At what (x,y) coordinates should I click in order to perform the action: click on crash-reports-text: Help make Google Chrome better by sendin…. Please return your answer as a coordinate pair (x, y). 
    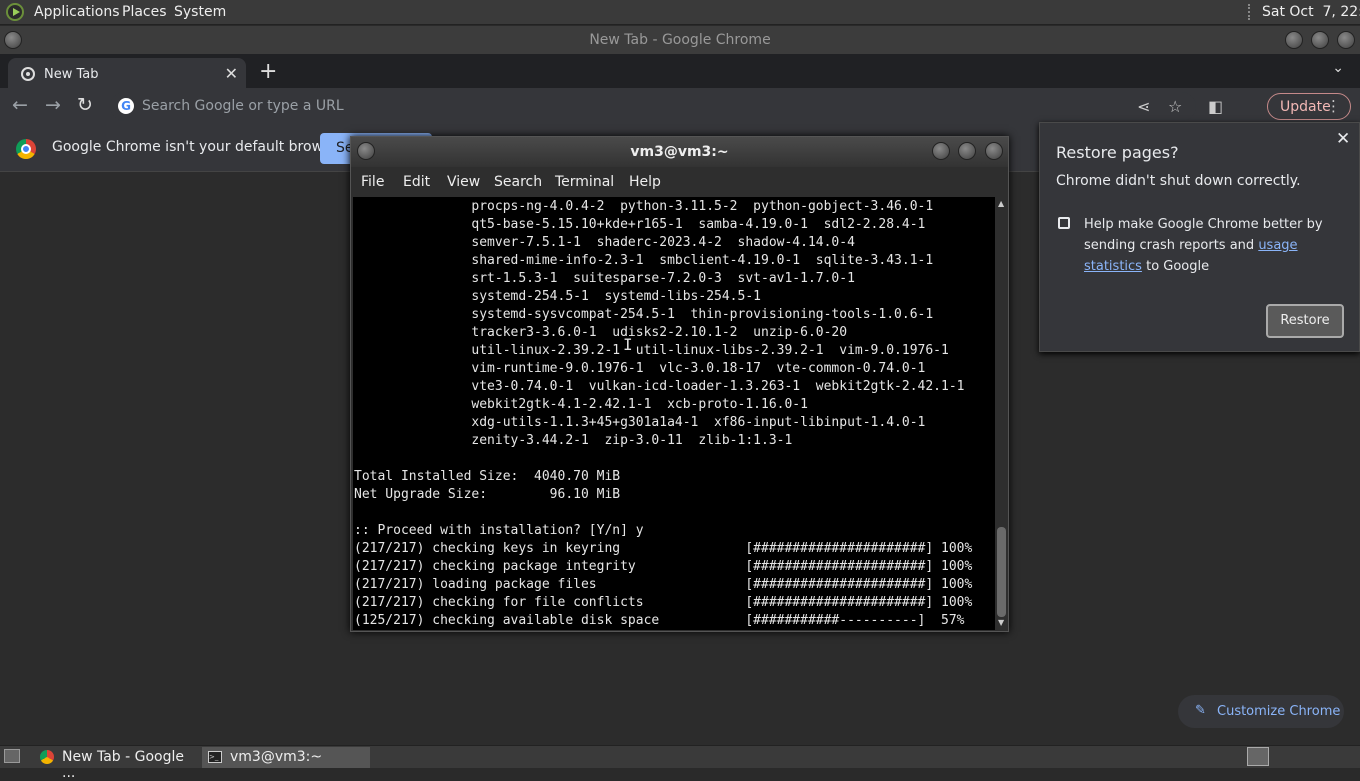
    Looking at the image, I should click on (1209, 245).